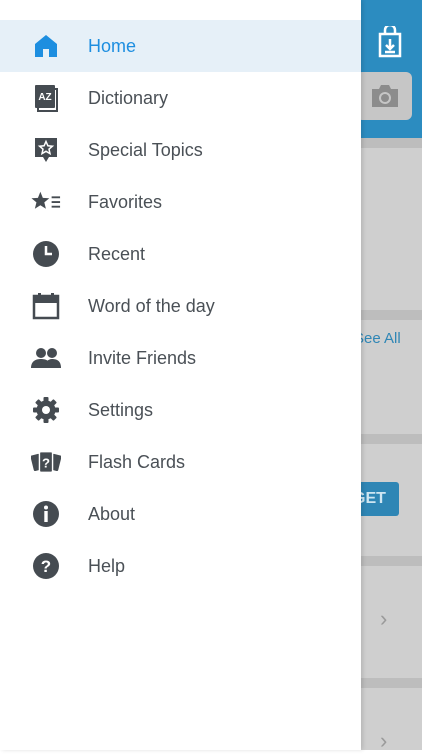 Image resolution: width=422 pixels, height=754 pixels. What do you see at coordinates (112, 46) in the screenshot?
I see `menu-item-label: Home` at bounding box center [112, 46].